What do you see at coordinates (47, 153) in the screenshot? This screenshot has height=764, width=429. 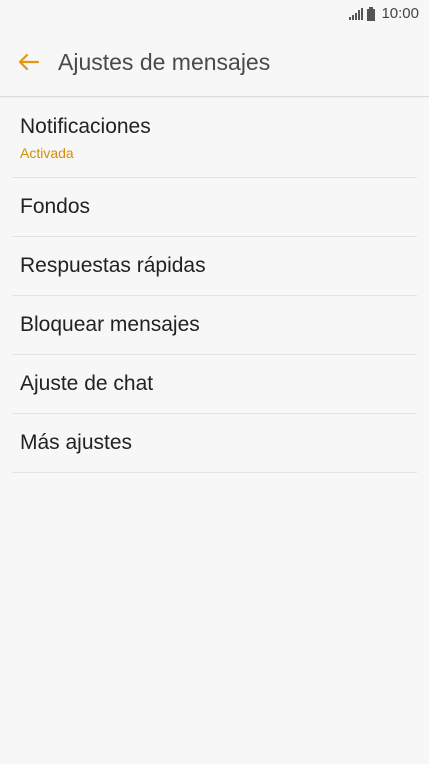 I see `settings-item-subtitle: Activada` at bounding box center [47, 153].